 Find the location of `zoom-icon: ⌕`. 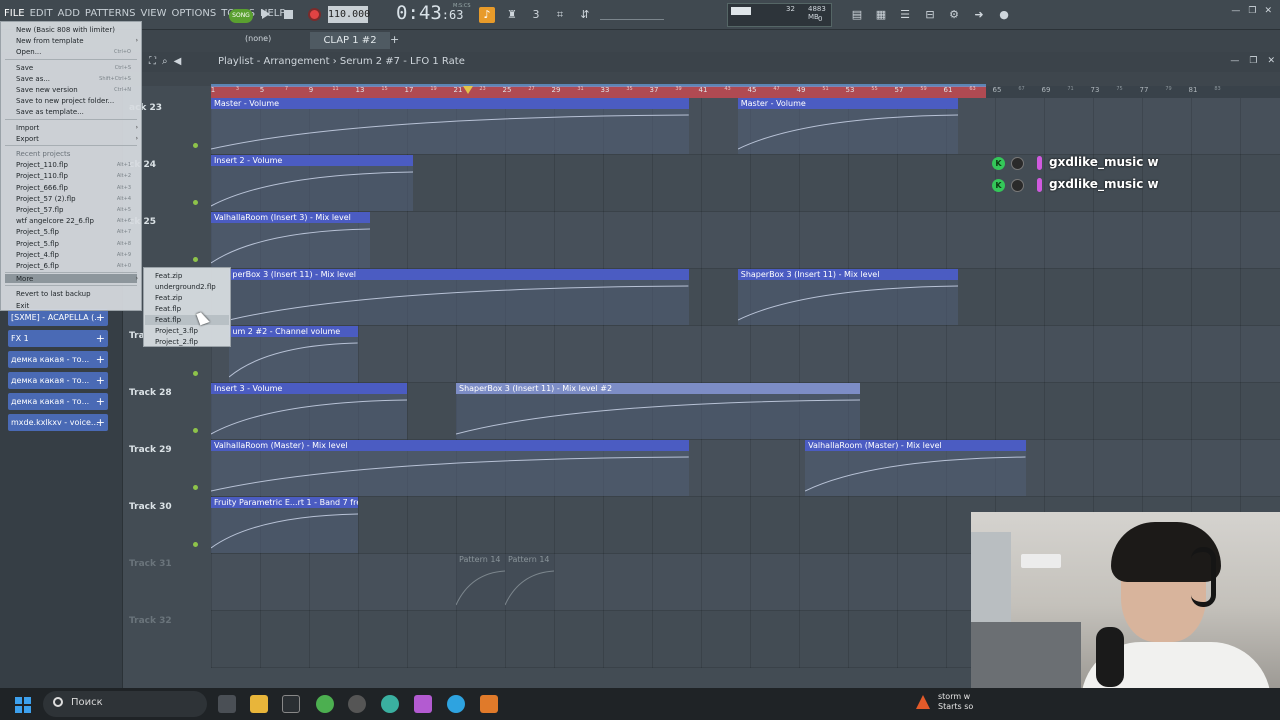

zoom-icon: ⌕ is located at coordinates (165, 61).